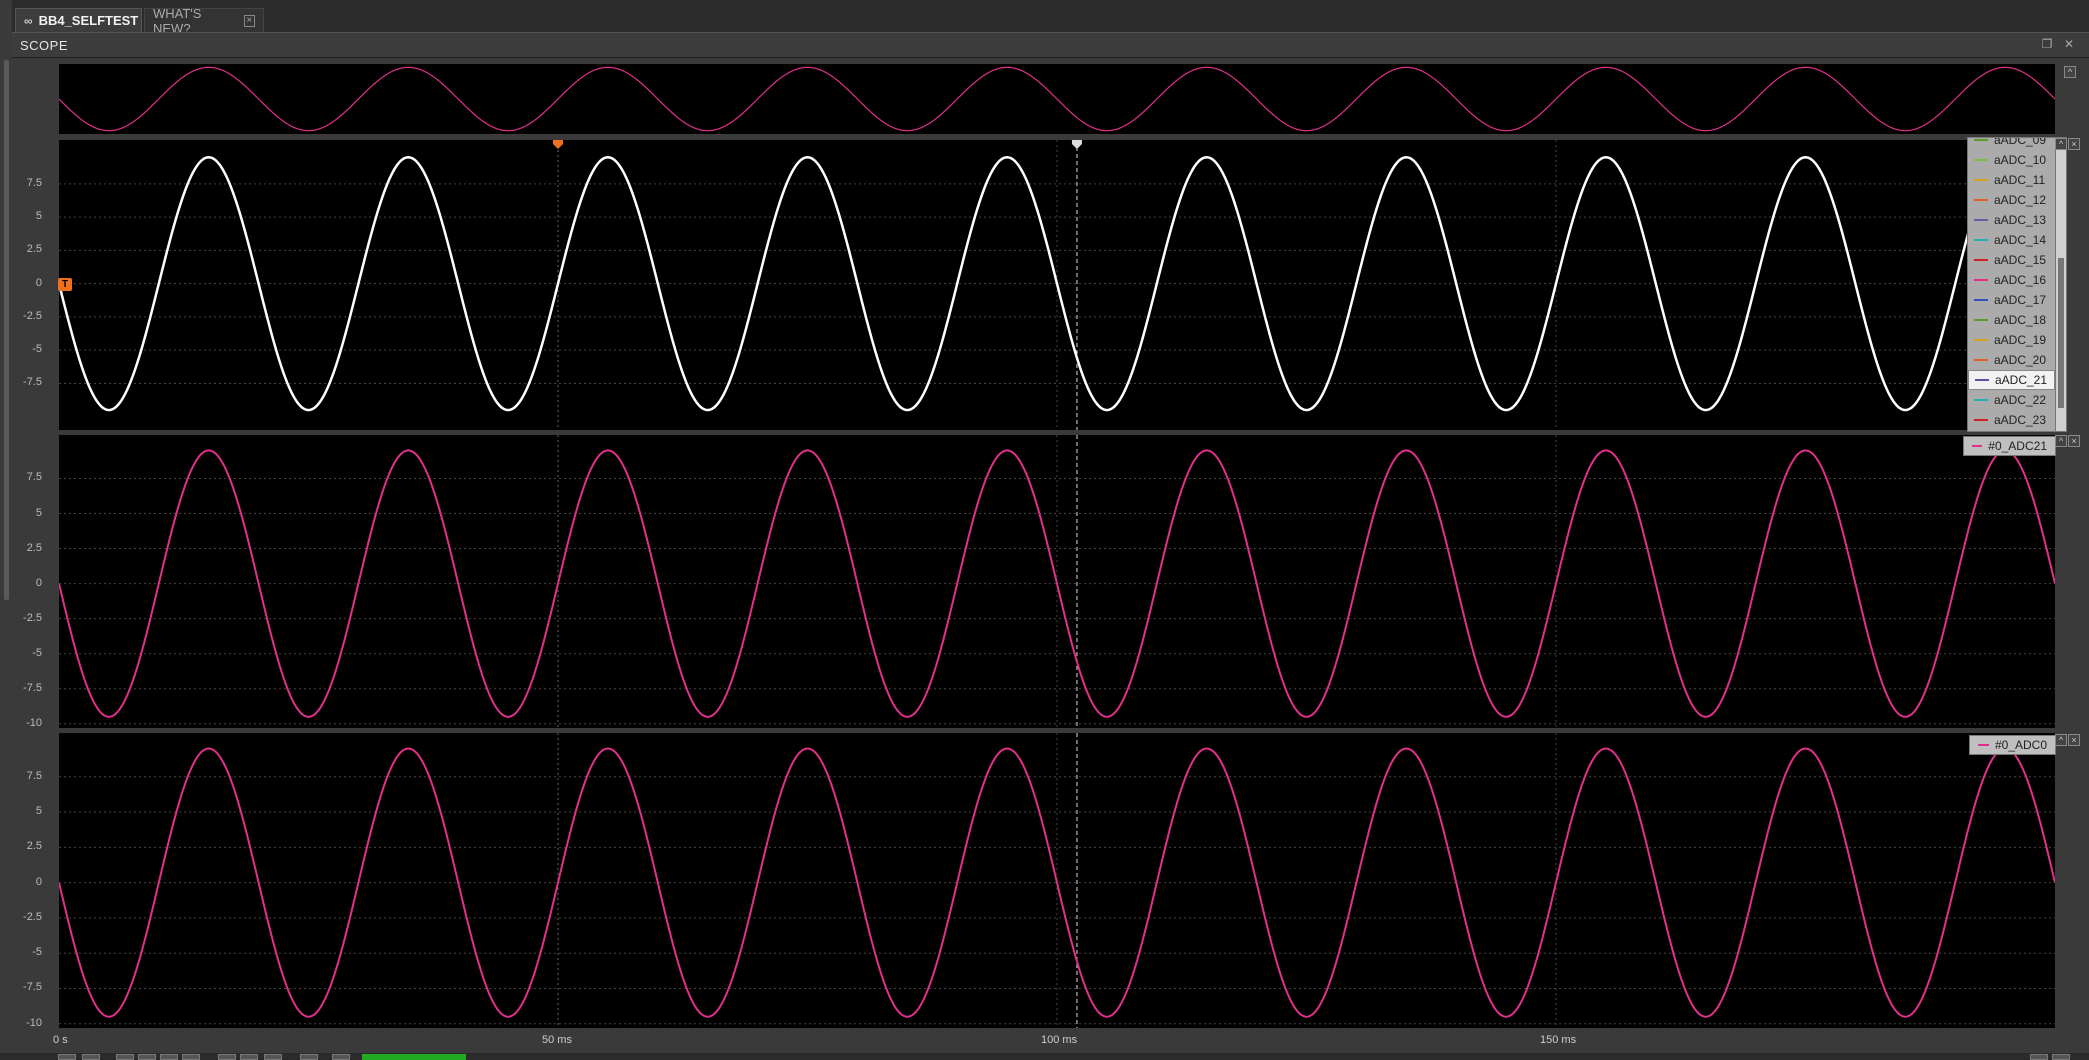  What do you see at coordinates (2020, 240) in the screenshot?
I see `channel-label: aADC_14` at bounding box center [2020, 240].